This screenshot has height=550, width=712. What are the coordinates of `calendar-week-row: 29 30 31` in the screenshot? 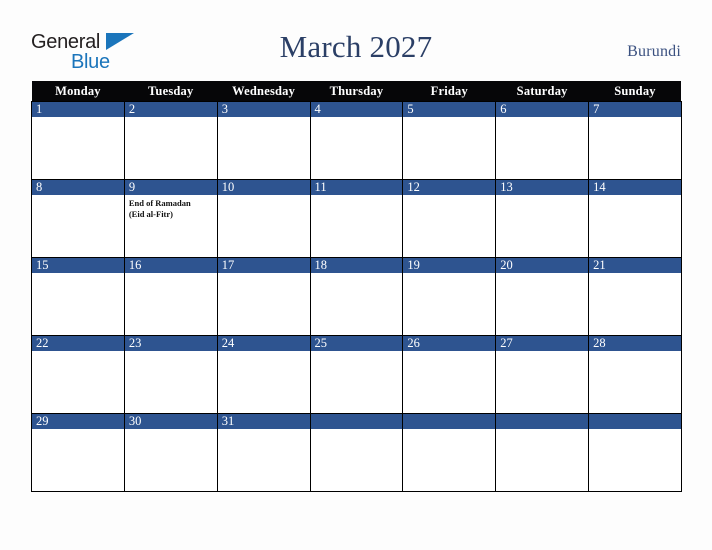 It's located at (356, 452).